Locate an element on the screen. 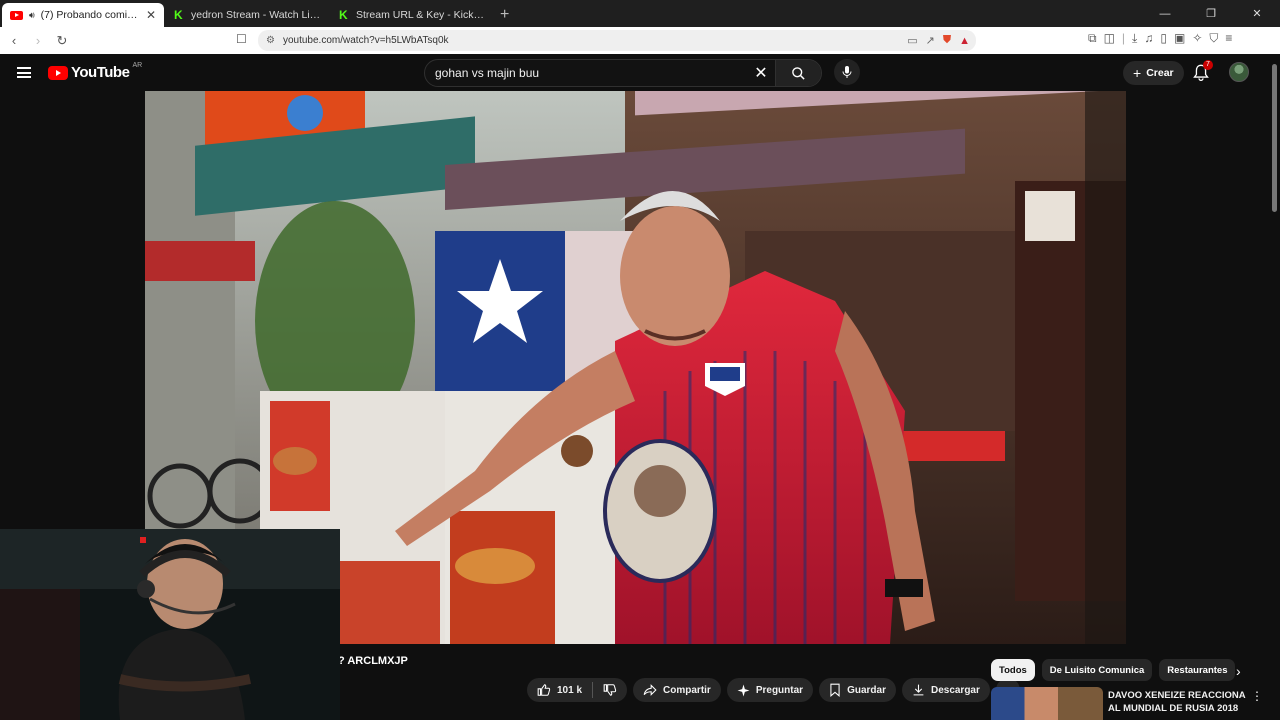 This screenshot has height=720, width=1280. download-icon is located at coordinates (918, 690).